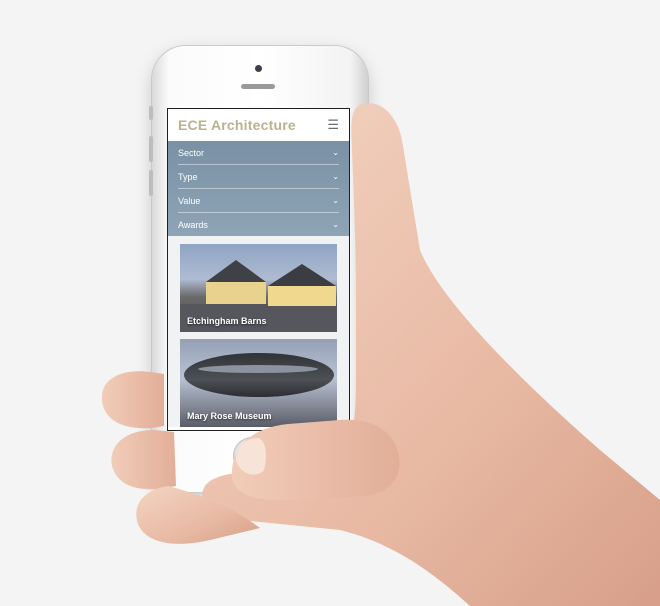 The height and width of the screenshot is (606, 660). Describe the element at coordinates (143, 460) in the screenshot. I see `middle-finger` at that location.